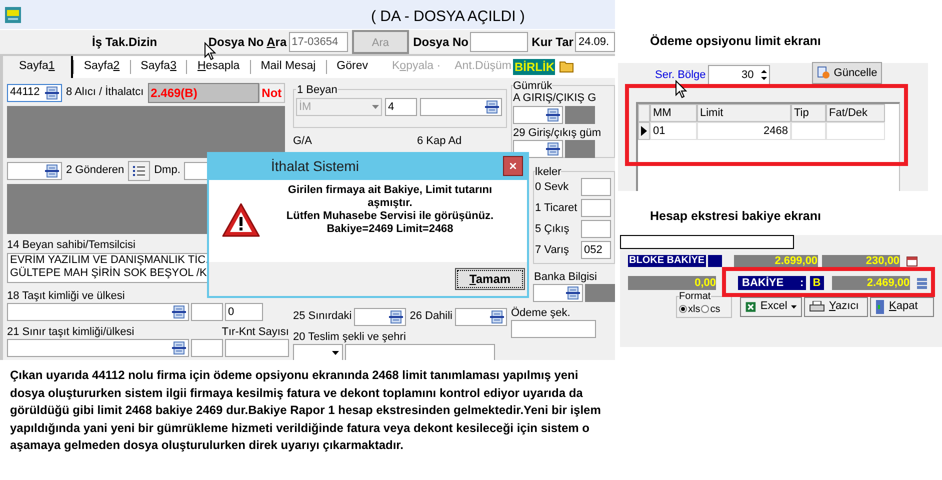 This screenshot has height=480, width=942. What do you see at coordinates (305, 410) in the screenshot?
I see `description-paragraph: Çıkan uyarıda 44112 nolu firma için ödeme opsiyonu ekranında 2468 limit tanımlaması yapılmış yeni dosya oluştururken sistem ilgii firmaya kesilmiş fatura ve dekont toplamını kontrol ediyor uyarıda da görüldüğü gibi limit 2468 bakiye 2469 dur.Bakiye Rapor 1 hesap ekstresinden gelmektedir.Yeni bir işlem yapıldığında yani yeni bir gümrükleme hizmeti verildiğinde fatura veya dekont kesileceği için sistem o aşamaya gelmeden dosya oluşturulurken direk uyarıyı çıkarmaktadır.` at bounding box center [305, 410].